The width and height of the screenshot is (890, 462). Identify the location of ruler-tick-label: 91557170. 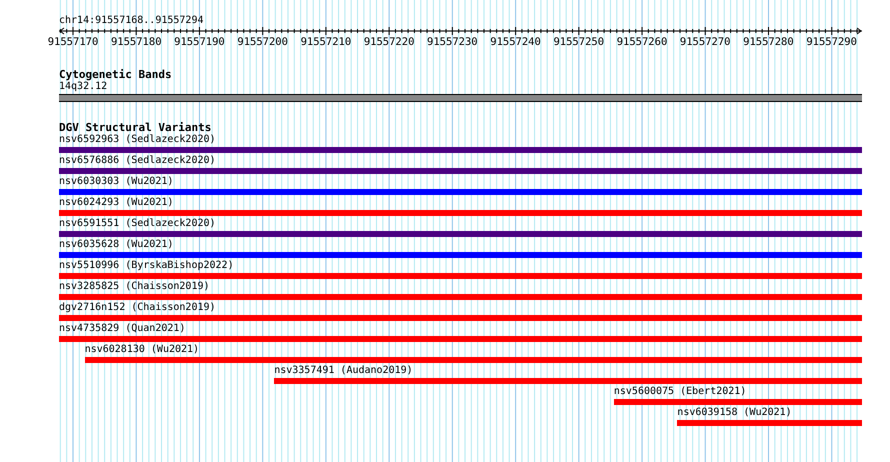
(73, 42).